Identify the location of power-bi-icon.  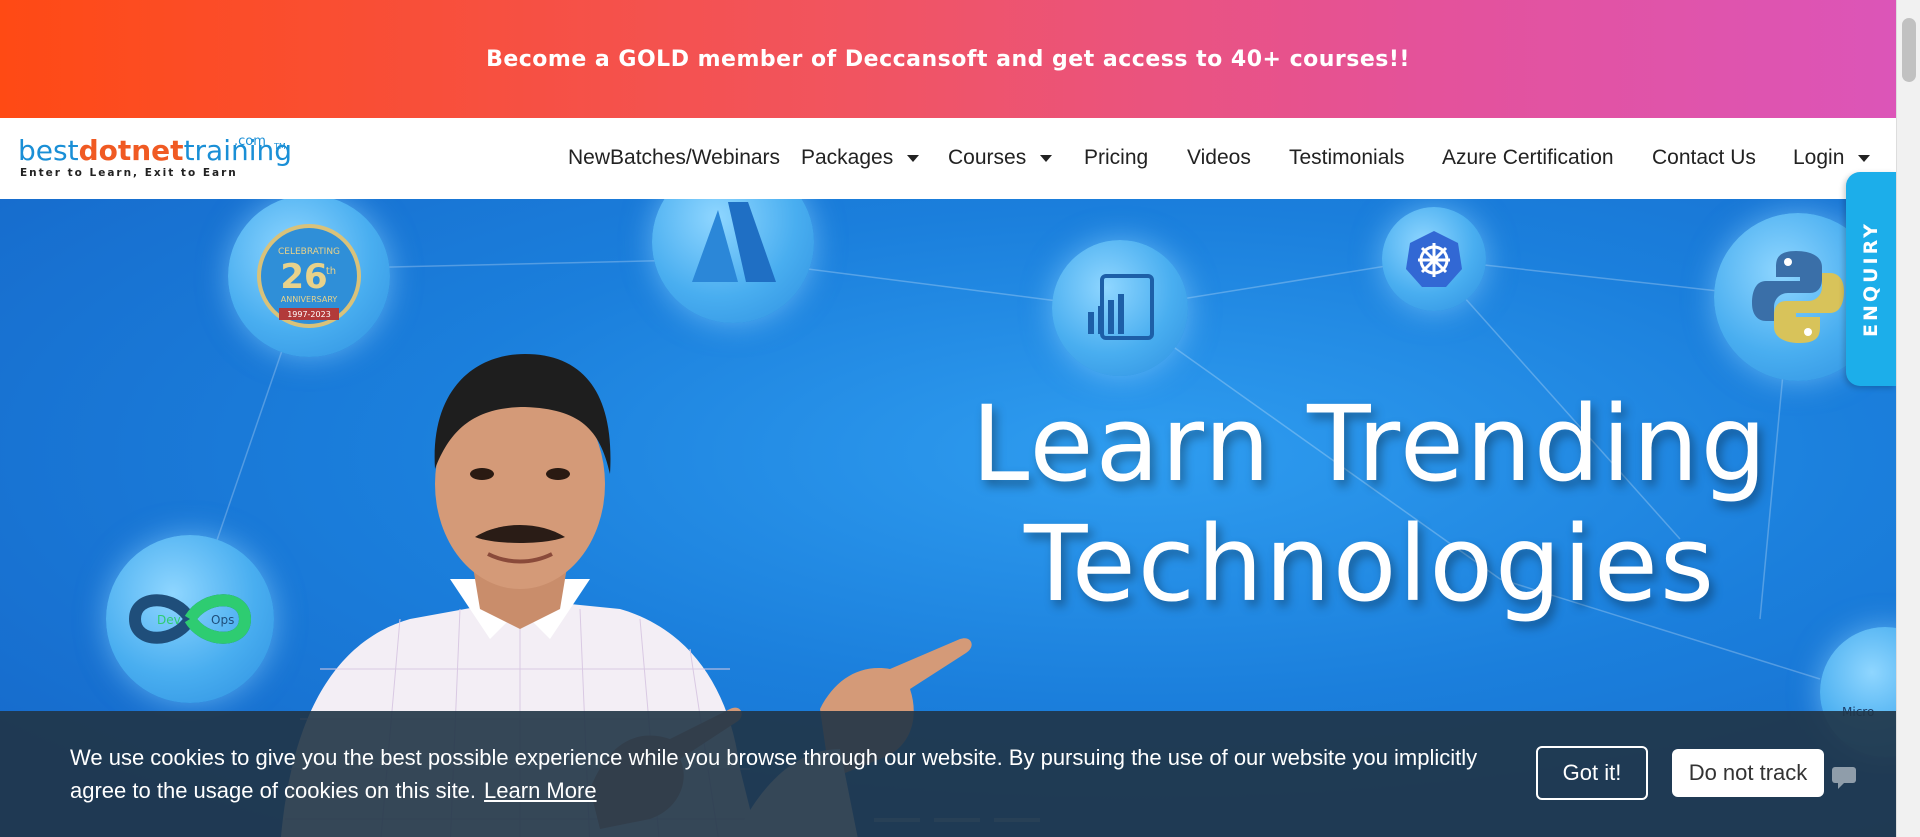
(1120, 308).